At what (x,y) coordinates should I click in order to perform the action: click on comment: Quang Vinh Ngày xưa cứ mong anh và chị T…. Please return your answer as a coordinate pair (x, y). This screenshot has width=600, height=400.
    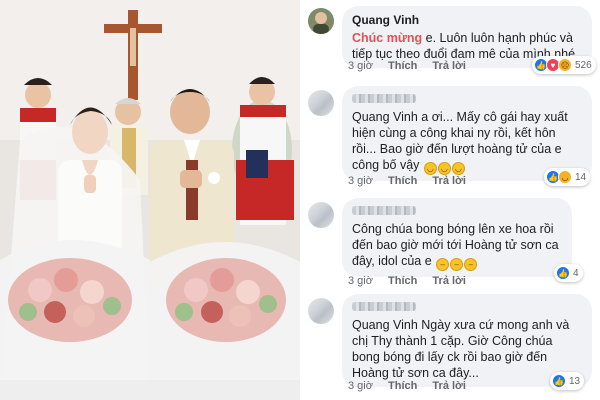
    Looking at the image, I should click on (450, 346).